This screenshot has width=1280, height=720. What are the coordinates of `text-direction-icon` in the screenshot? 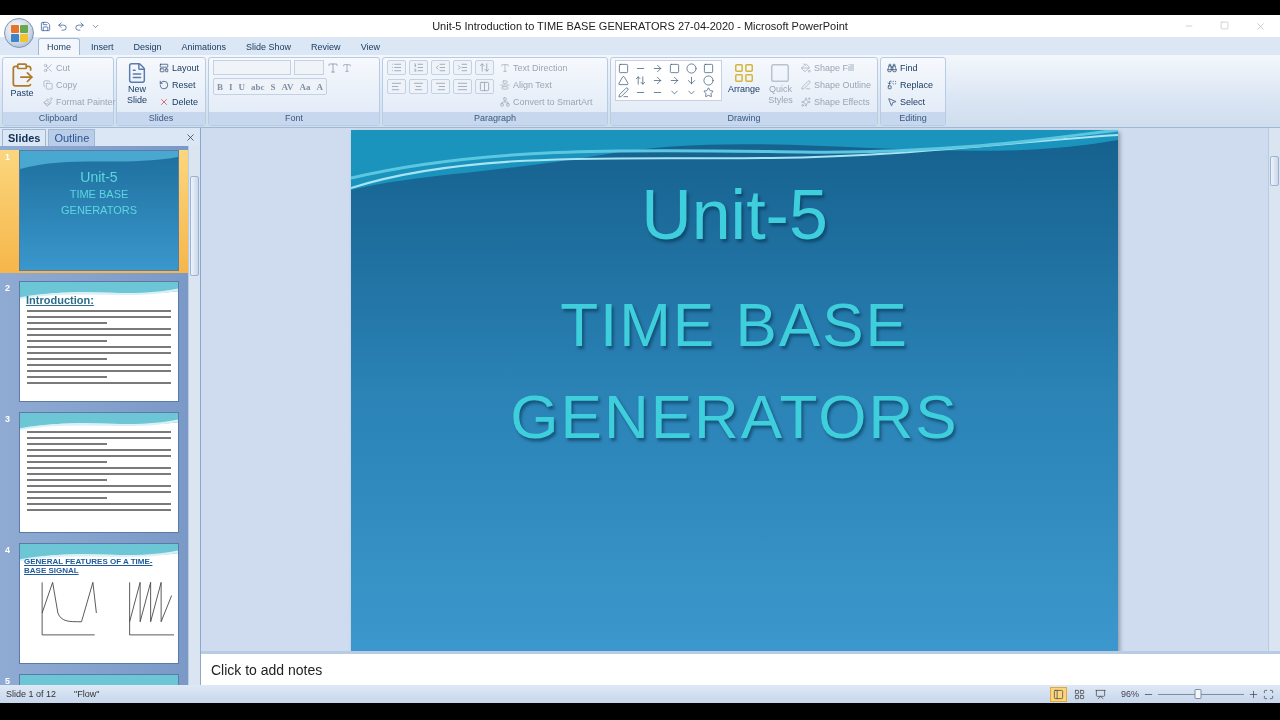 It's located at (505, 67).